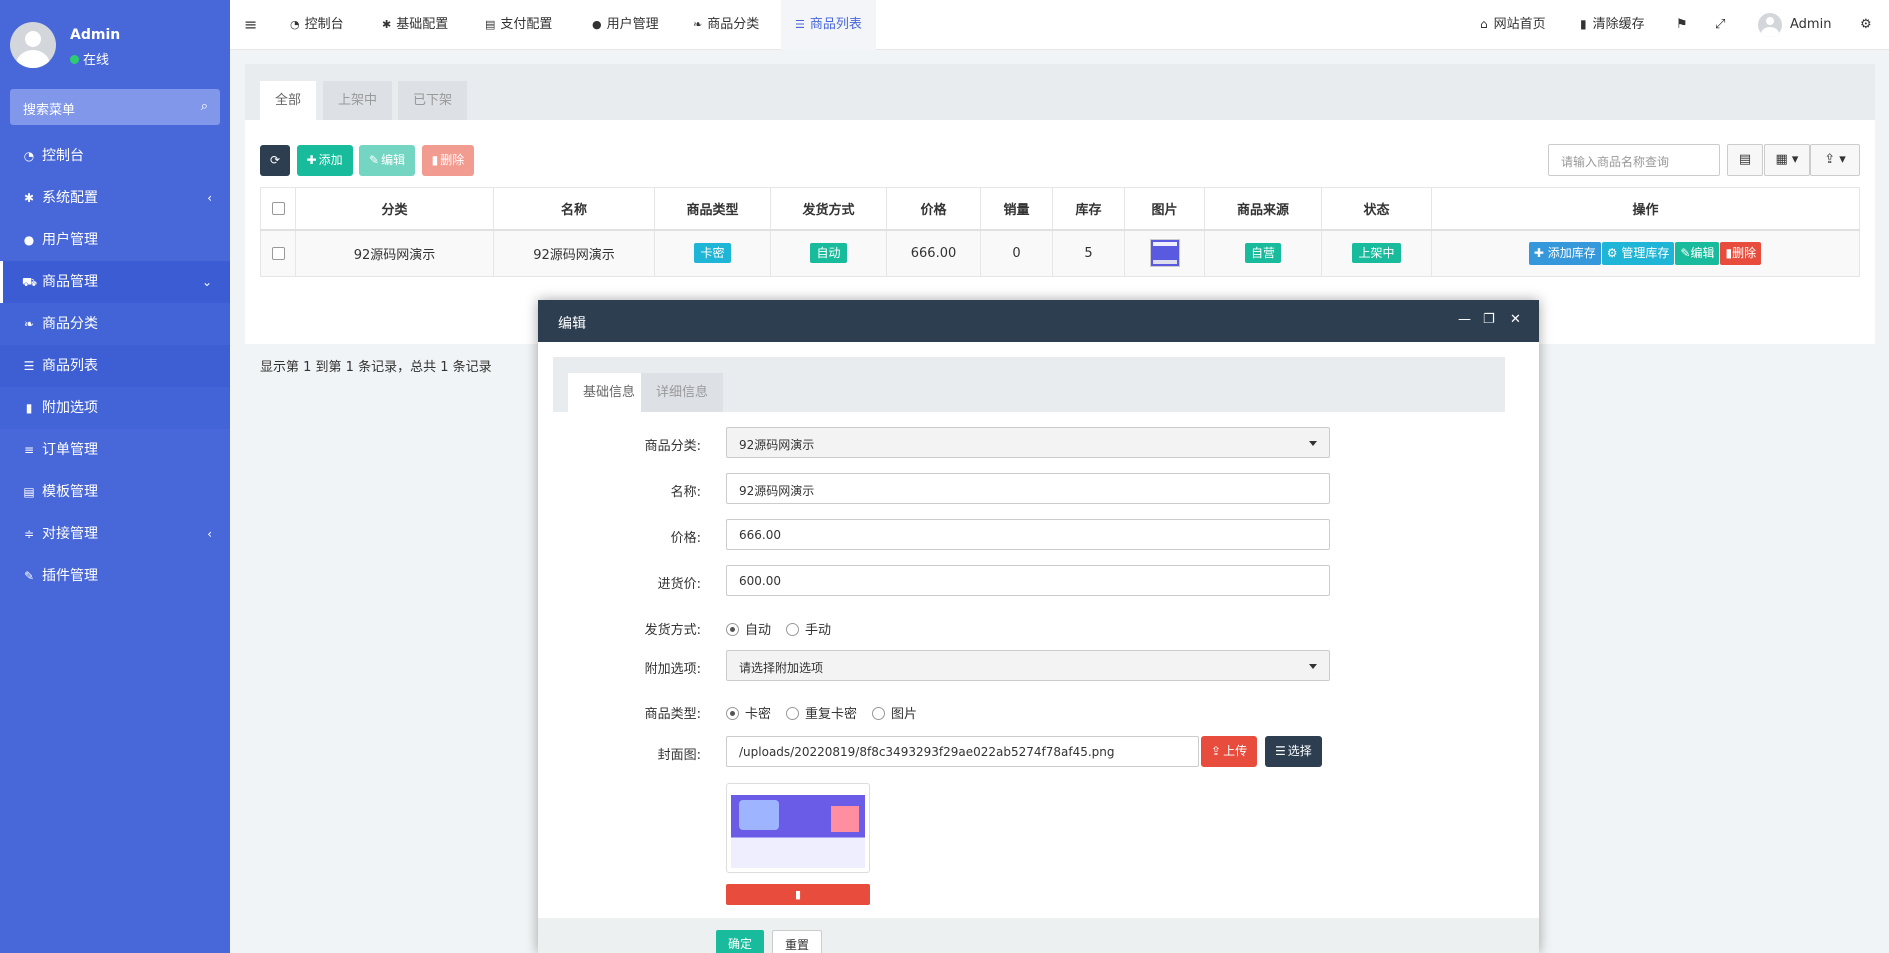  Describe the element at coordinates (1038, 711) in the screenshot. I see `field-type: 商品类型: 卡密 重复卡密 图片` at that location.